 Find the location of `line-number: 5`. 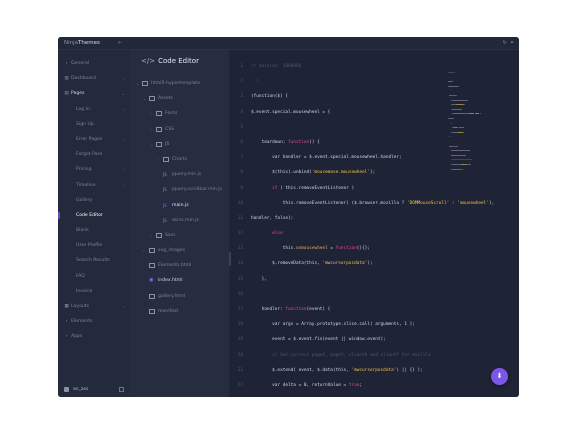

line-number: 5 is located at coordinates (241, 127).